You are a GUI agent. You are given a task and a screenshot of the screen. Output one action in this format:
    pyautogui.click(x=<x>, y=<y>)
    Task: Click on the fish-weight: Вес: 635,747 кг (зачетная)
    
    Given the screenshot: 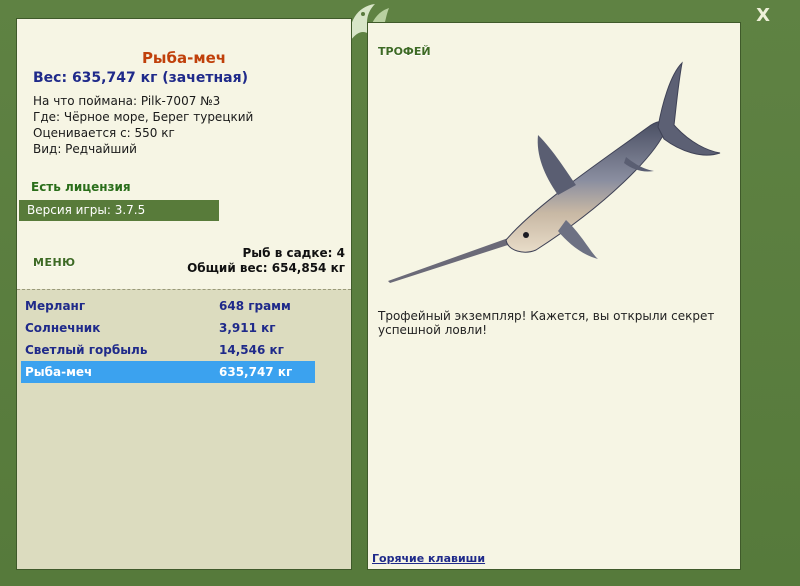 What is the action you would take?
    pyautogui.click(x=140, y=78)
    